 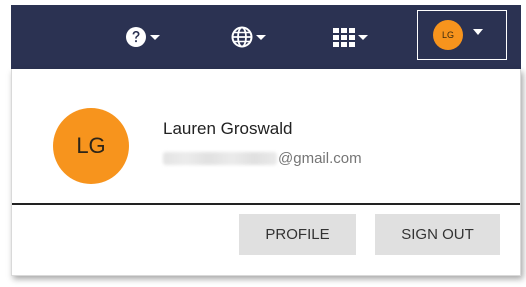 I want to click on email-redacted, so click(x=220, y=158).